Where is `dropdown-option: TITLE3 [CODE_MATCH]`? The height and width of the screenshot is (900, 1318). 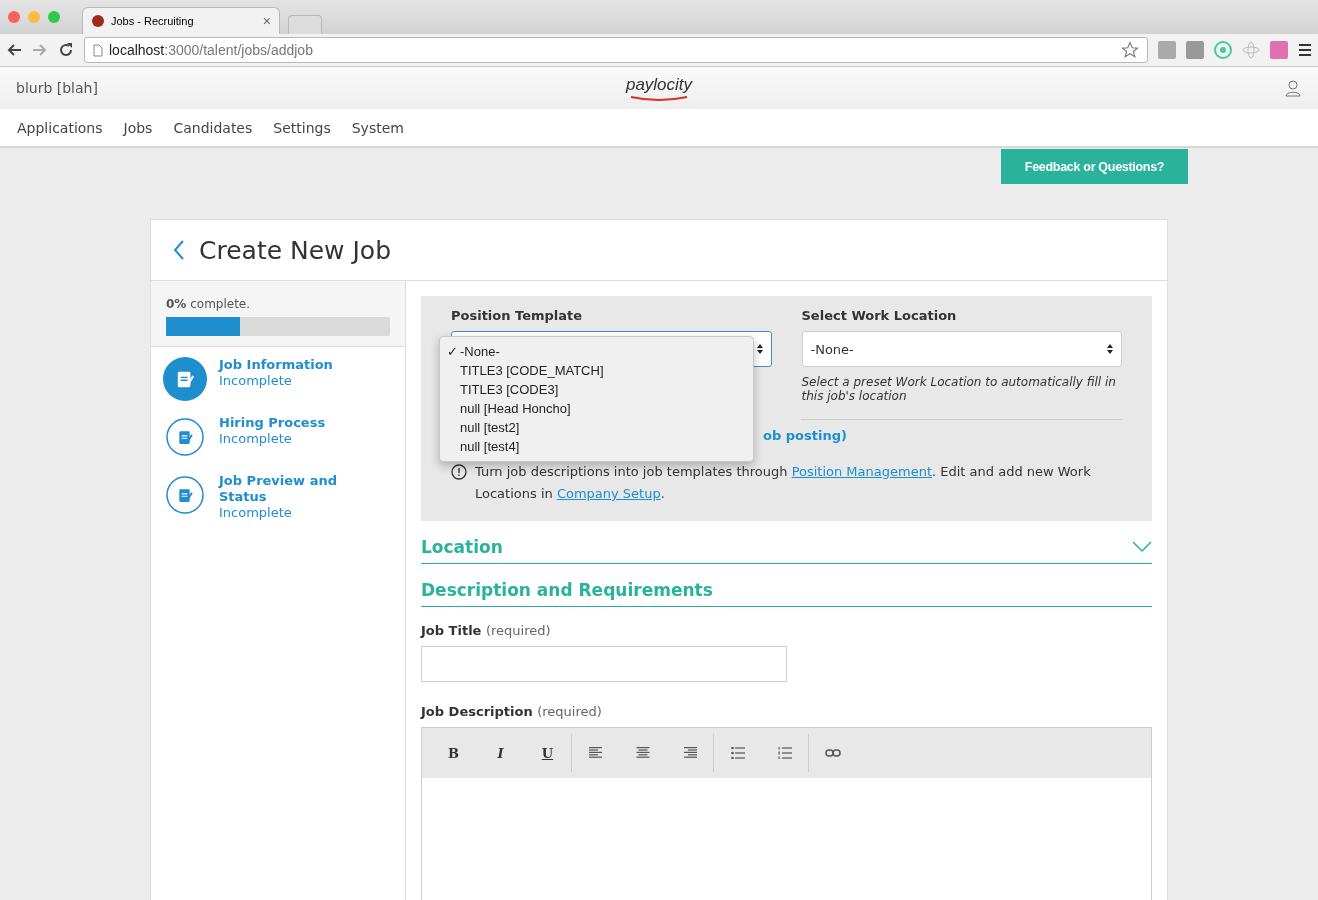
dropdown-option: TITLE3 [CODE_MATCH] is located at coordinates (596, 370).